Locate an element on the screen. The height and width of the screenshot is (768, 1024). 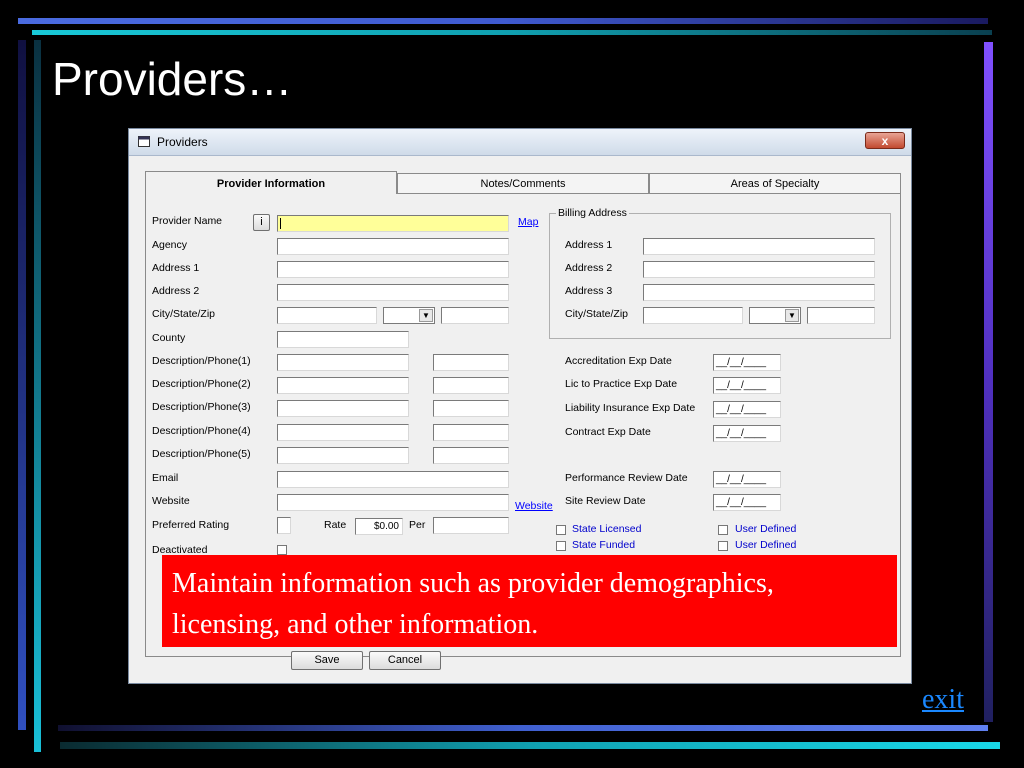
website-field is located at coordinates (393, 502).